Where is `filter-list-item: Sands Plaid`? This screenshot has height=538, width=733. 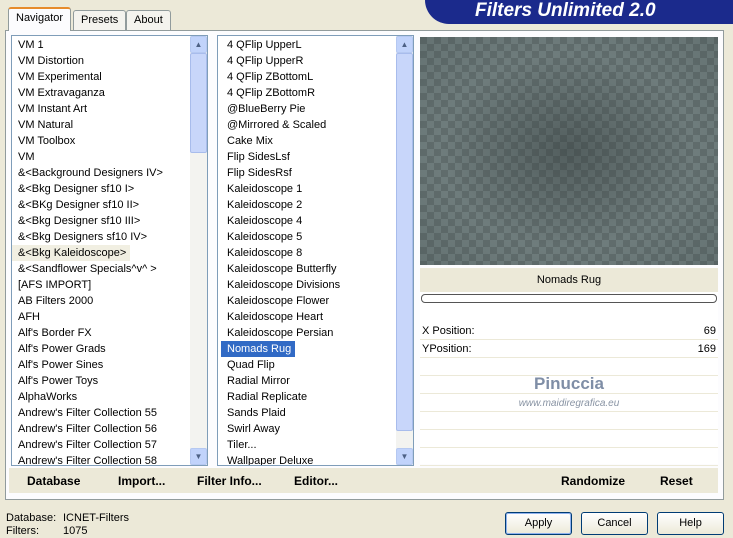
filter-list-item: Sands Plaid is located at coordinates (317, 413).